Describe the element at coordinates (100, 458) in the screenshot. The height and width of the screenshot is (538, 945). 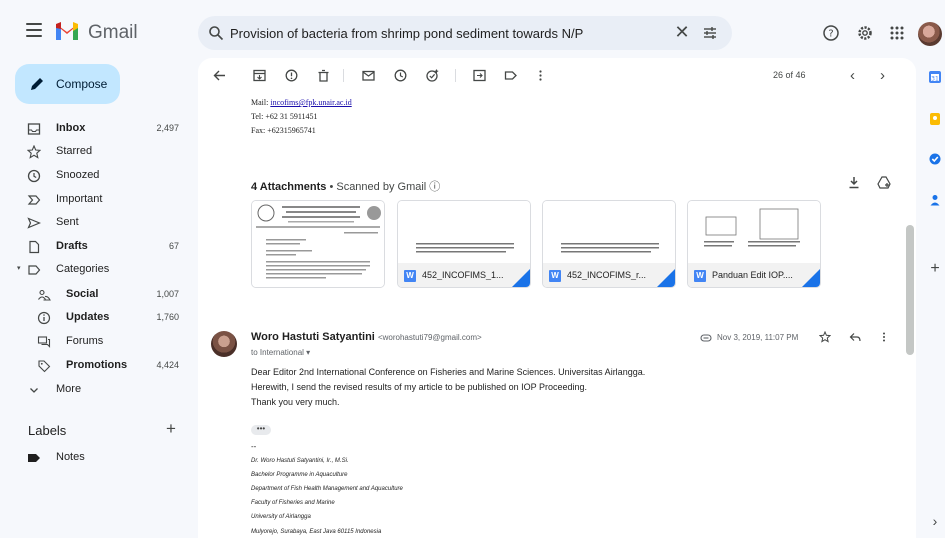
I see `label-item-notes: Notes` at that location.